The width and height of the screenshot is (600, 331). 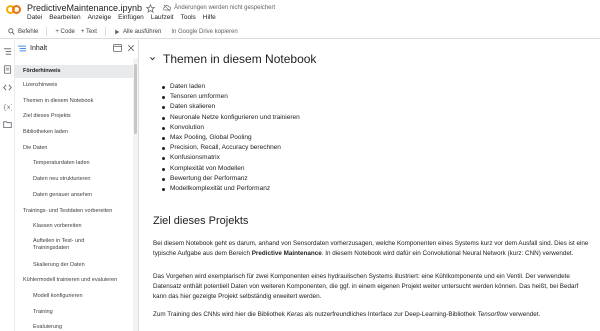 What do you see at coordinates (231, 179) in the screenshot?
I see `list-item: Bewertung der Performanz` at bounding box center [231, 179].